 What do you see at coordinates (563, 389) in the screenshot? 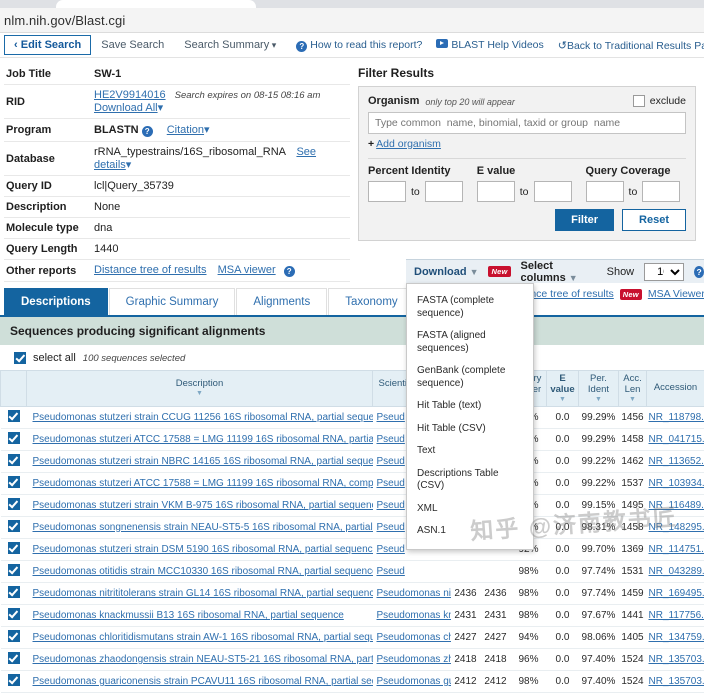
I see `th-evalue: E value▼` at bounding box center [563, 389].